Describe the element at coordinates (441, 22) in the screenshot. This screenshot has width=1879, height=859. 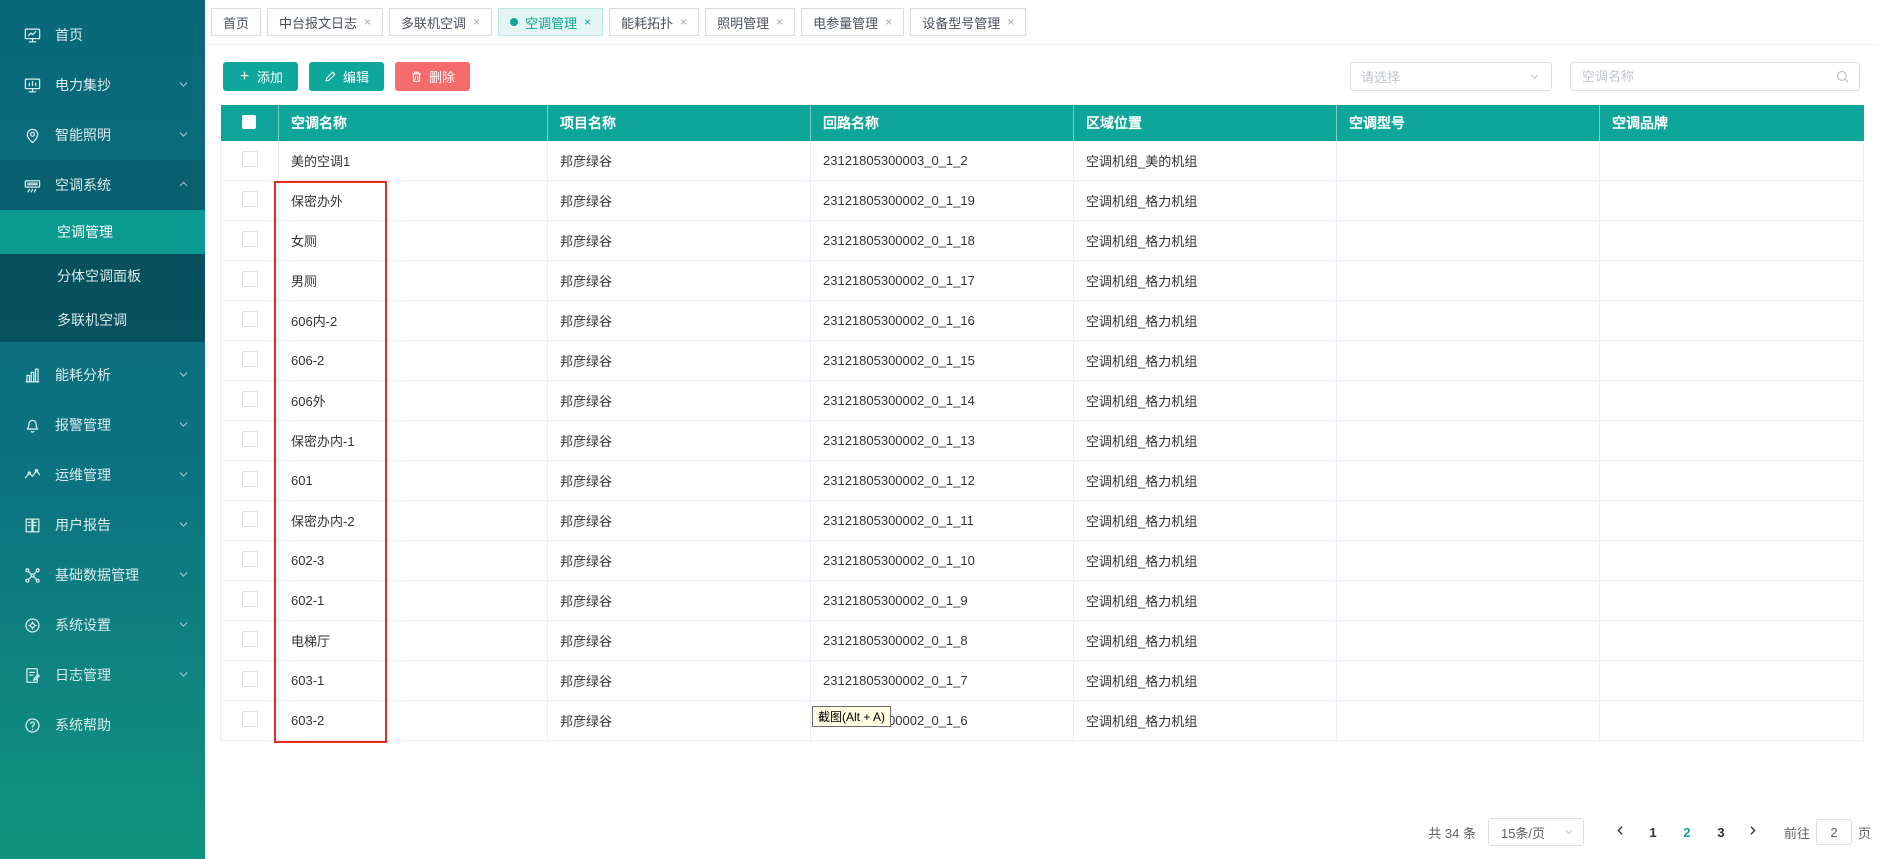
I see `tab-多联机空调: 多联机空调 ×` at that location.